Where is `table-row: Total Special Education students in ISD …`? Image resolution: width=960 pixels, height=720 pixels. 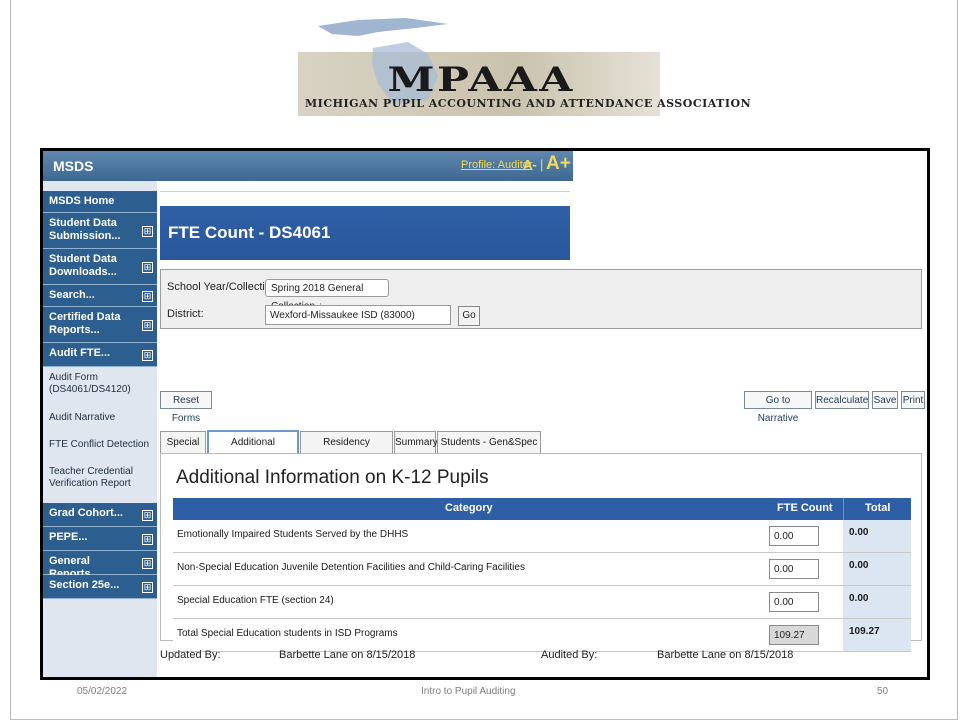 table-row: Total Special Education students in ISD … is located at coordinates (542, 635).